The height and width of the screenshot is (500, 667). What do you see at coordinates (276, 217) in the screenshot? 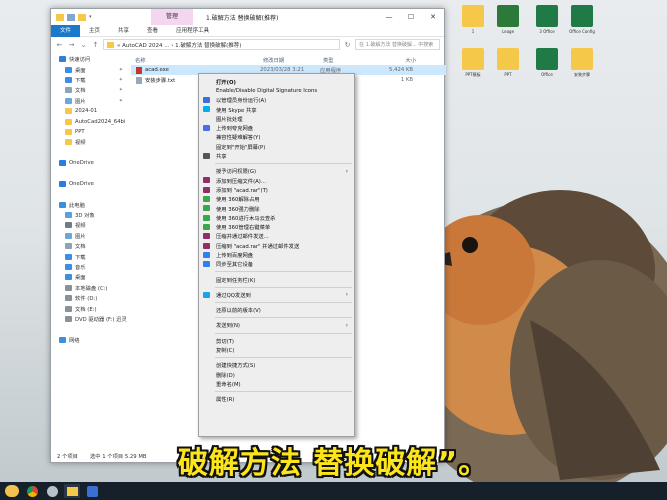
I see `context-menu-item: 使用 360进行木马云查杀` at bounding box center [276, 217].